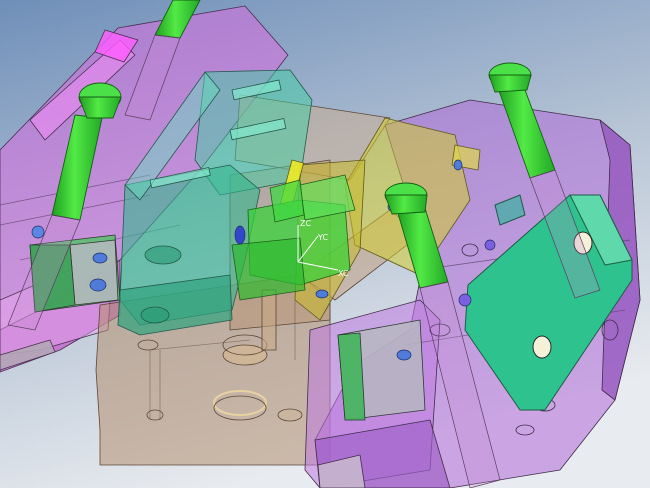 This screenshot has width=650, height=488. Describe the element at coordinates (322, 237) in the screenshot. I see `axis-label-yc: YC` at that location.